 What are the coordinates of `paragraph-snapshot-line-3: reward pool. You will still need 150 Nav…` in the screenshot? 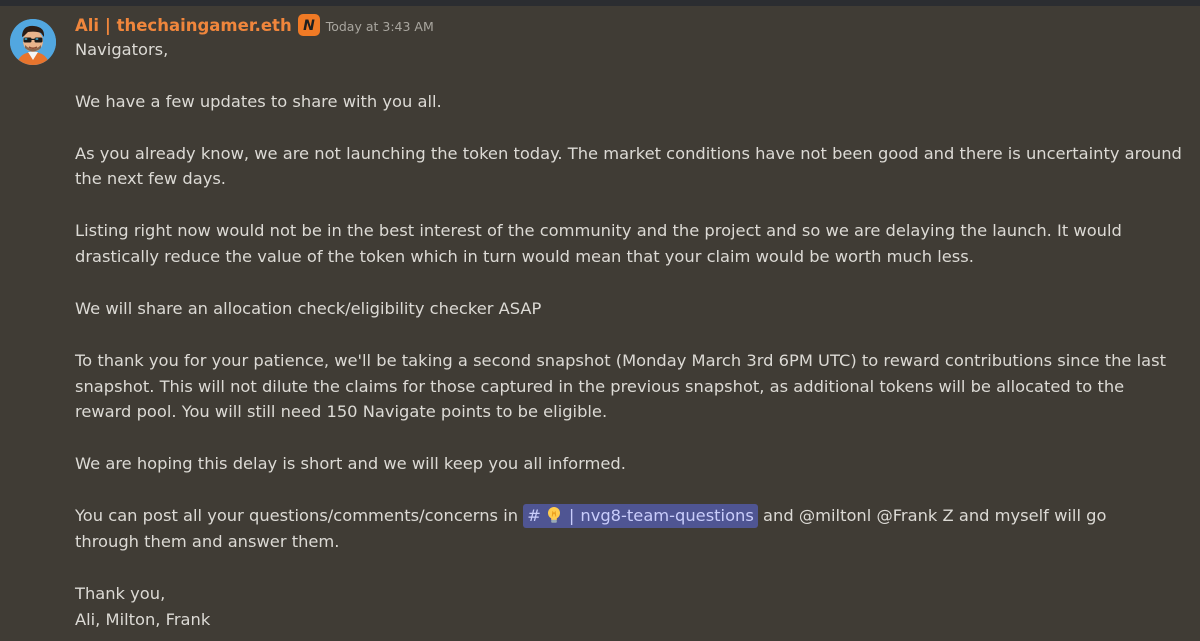 It's located at (341, 412).